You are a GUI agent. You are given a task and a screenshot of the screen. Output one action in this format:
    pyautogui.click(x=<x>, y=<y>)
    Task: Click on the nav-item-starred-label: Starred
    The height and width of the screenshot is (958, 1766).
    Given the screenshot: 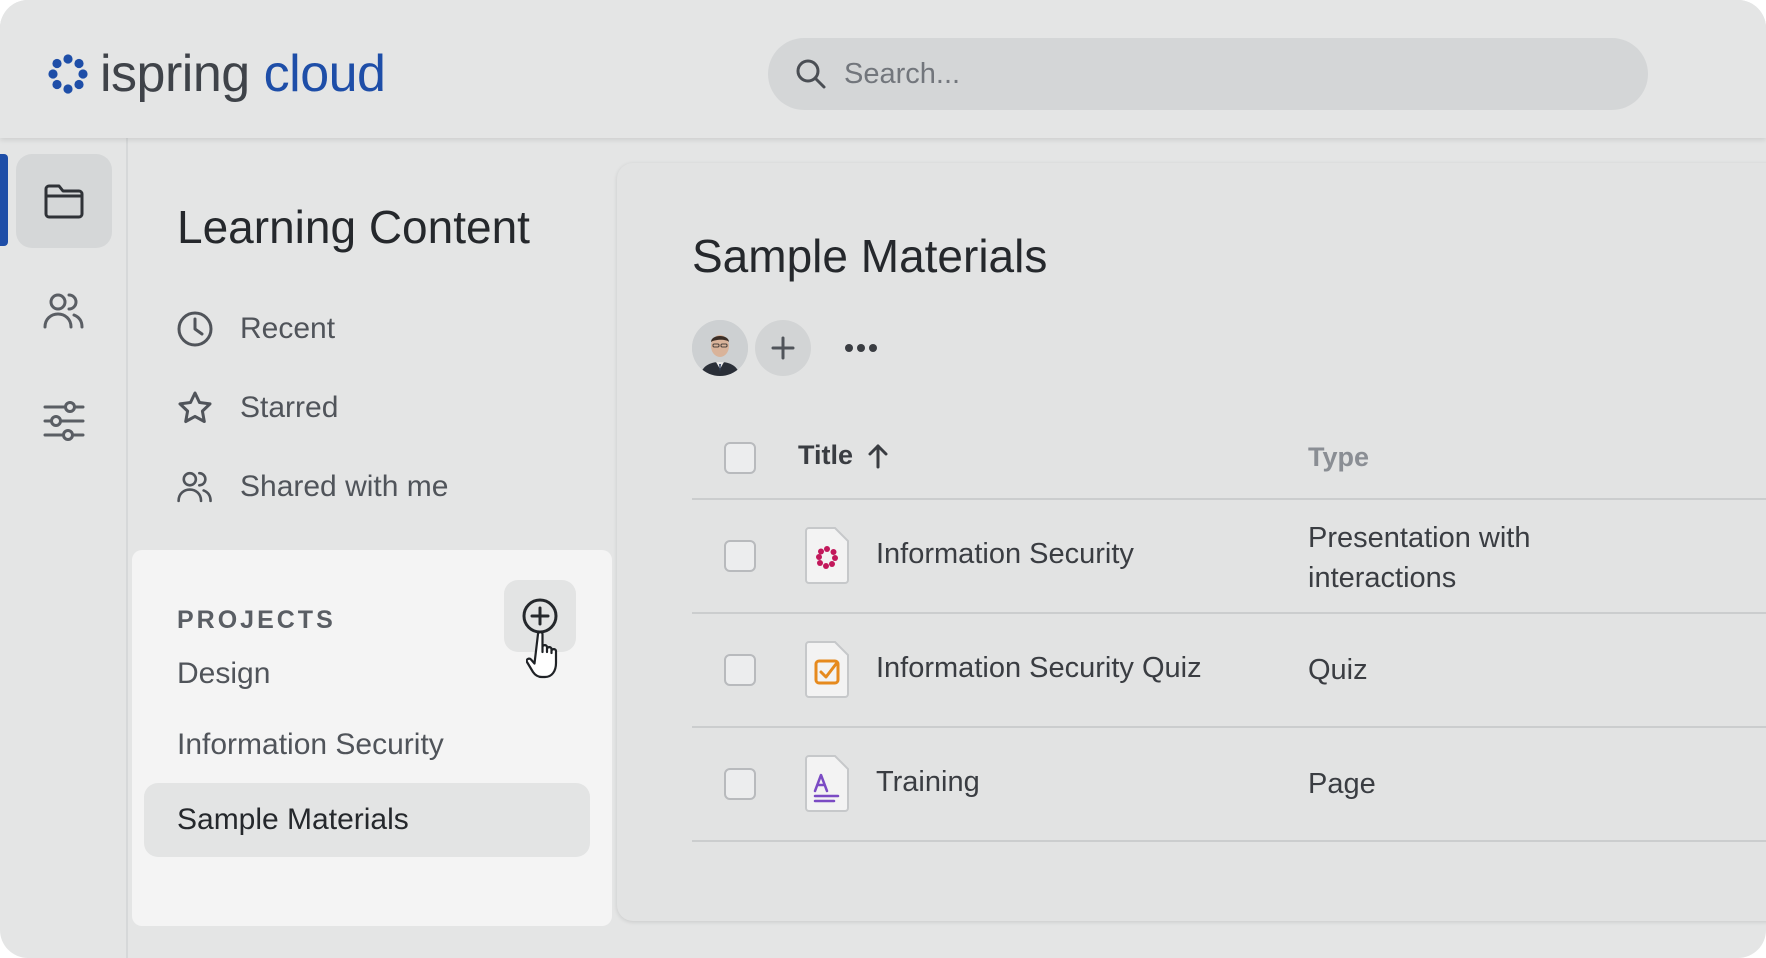 What is the action you would take?
    pyautogui.click(x=289, y=407)
    